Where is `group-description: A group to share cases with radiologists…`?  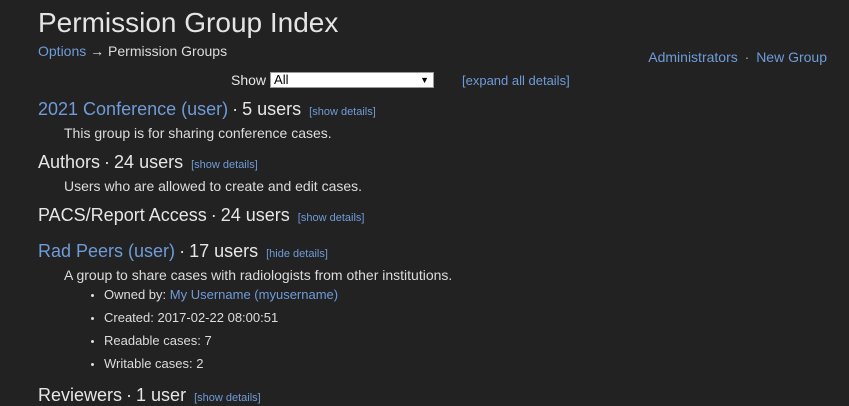 group-description: A group to share cases with radiologists… is located at coordinates (258, 275).